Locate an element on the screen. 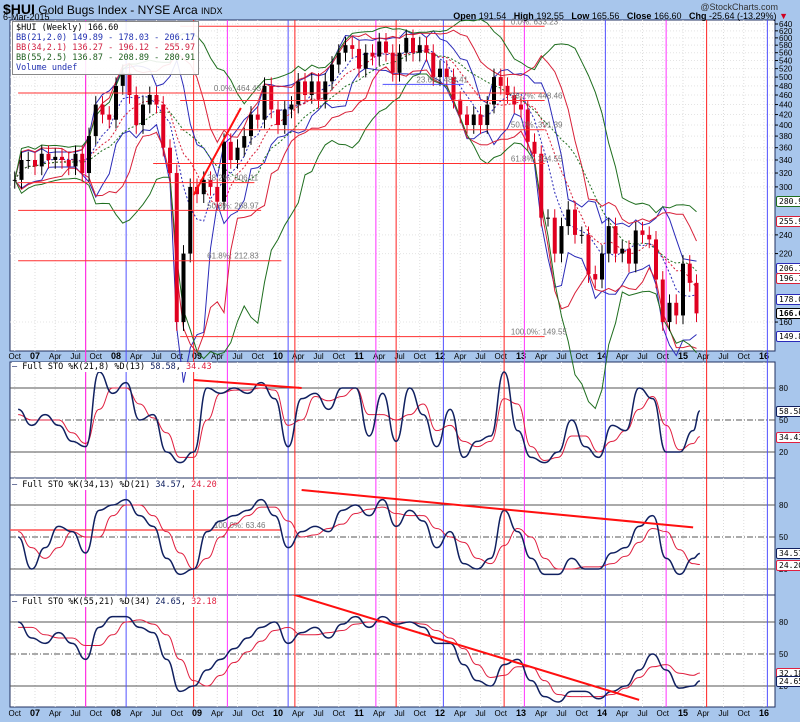 This screenshot has width=800, height=722. y-tick-label: 240 is located at coordinates (786, 235).